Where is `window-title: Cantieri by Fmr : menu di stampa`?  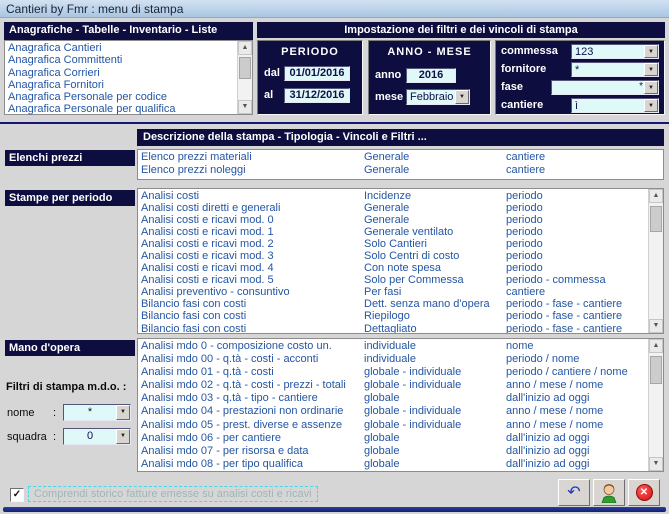 window-title: Cantieri by Fmr : menu di stampa is located at coordinates (95, 9).